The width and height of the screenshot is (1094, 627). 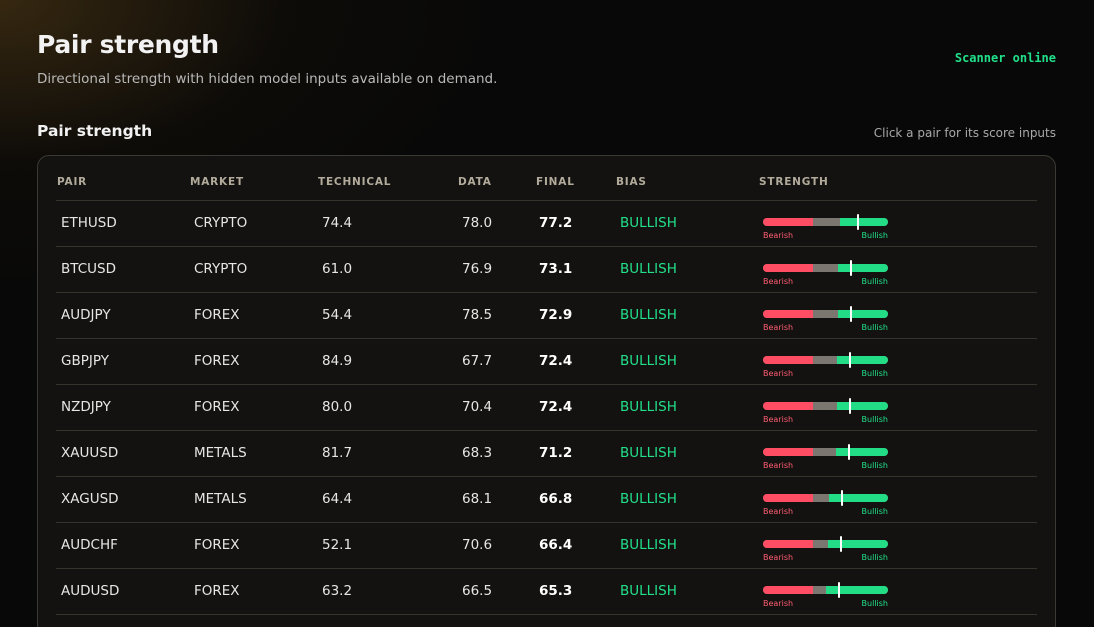 I want to click on cell-pair: GBPJPY, so click(x=85, y=361).